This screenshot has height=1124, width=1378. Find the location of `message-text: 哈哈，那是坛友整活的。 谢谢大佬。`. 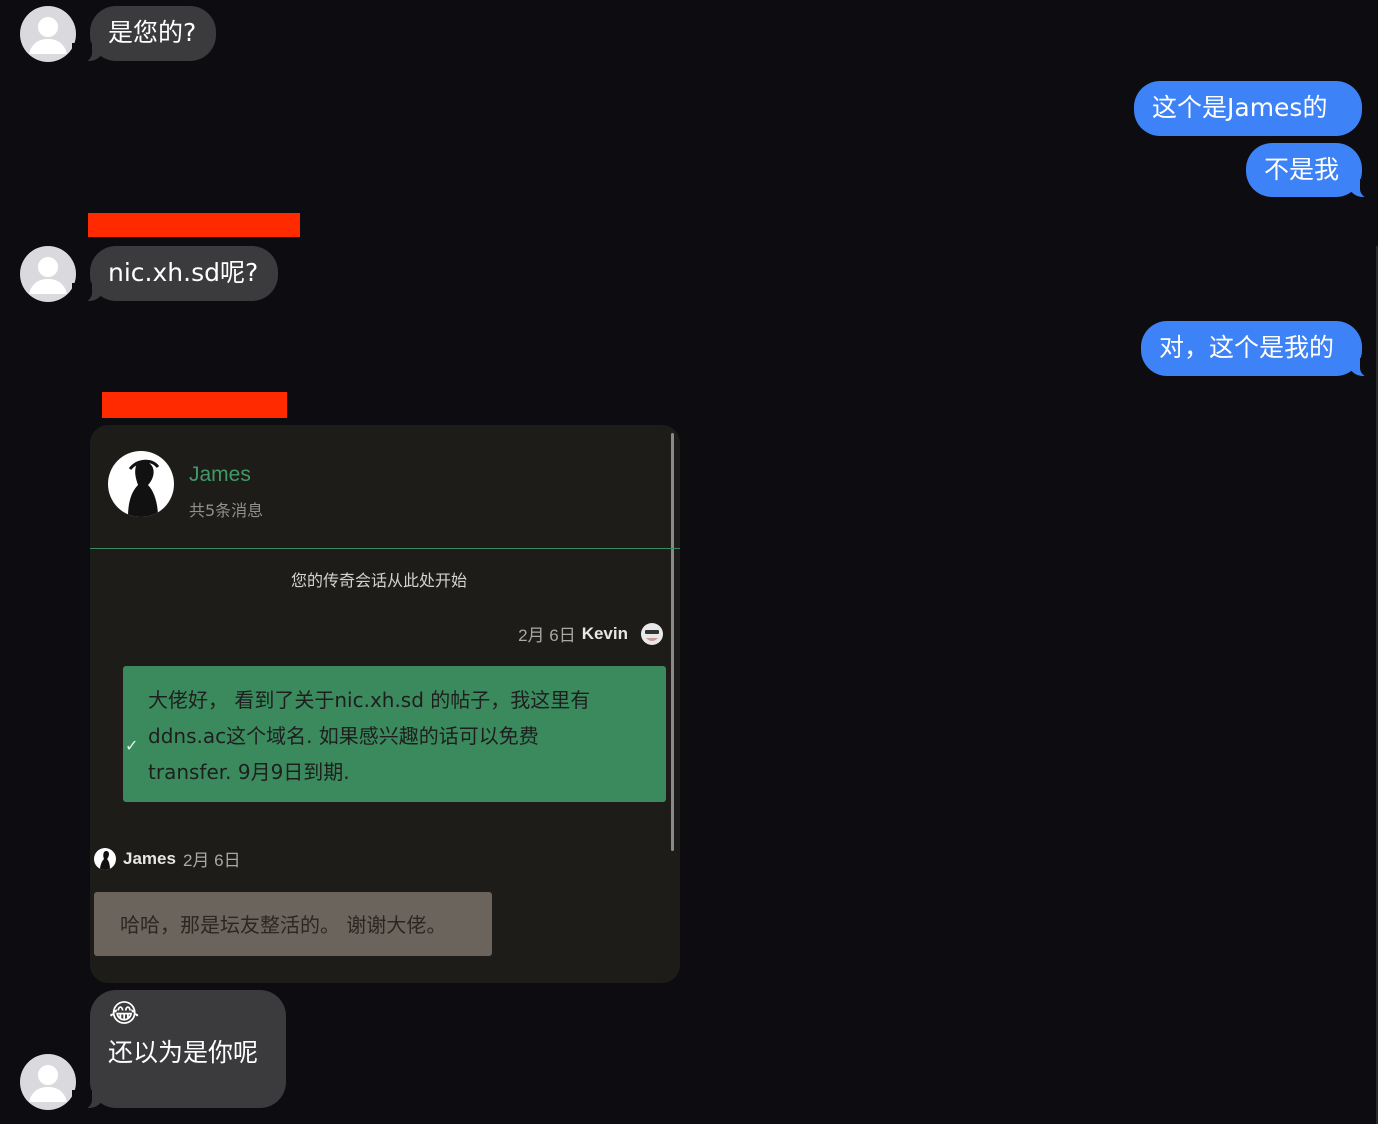

message-text: 哈哈，那是坛友整活的。 谢谢大佬。 is located at coordinates (283, 925).